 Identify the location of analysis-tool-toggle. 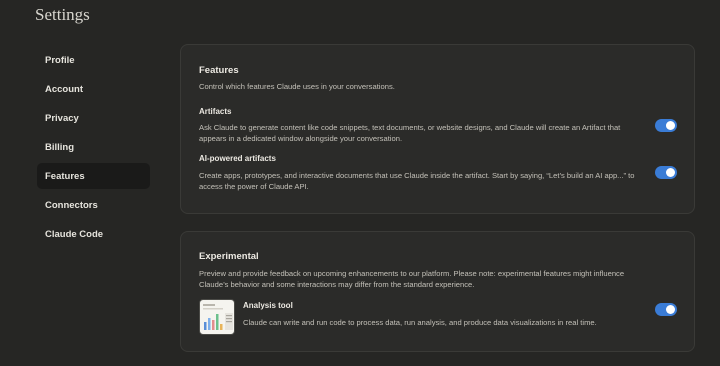
(666, 309).